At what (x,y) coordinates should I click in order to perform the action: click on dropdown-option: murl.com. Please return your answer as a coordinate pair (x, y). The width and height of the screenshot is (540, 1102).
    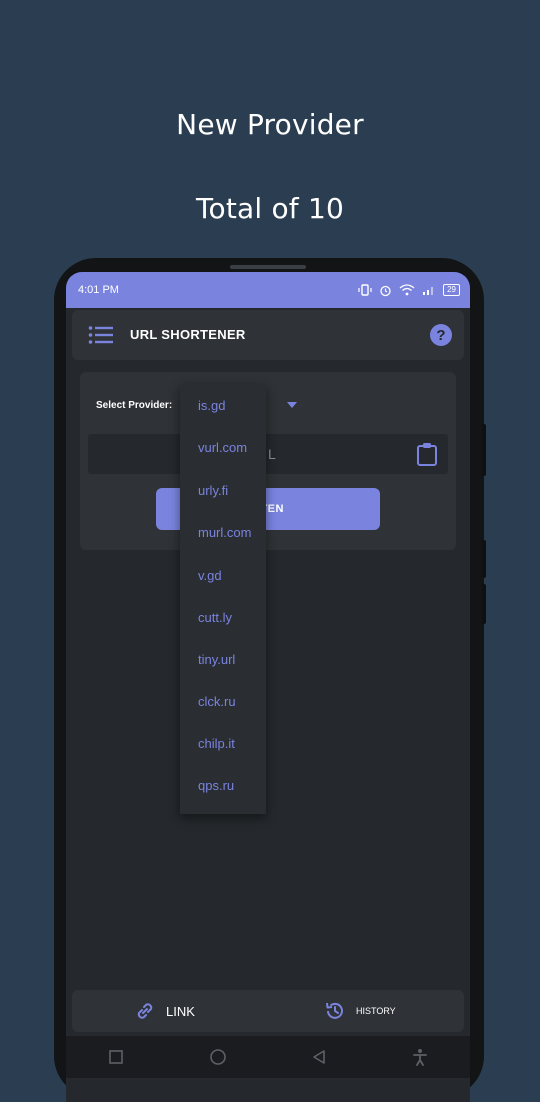
    Looking at the image, I should click on (224, 532).